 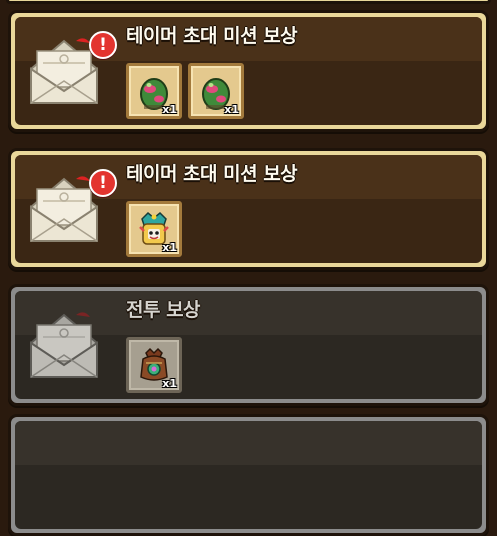 I want to click on previous-card-edge, so click(x=248, y=2).